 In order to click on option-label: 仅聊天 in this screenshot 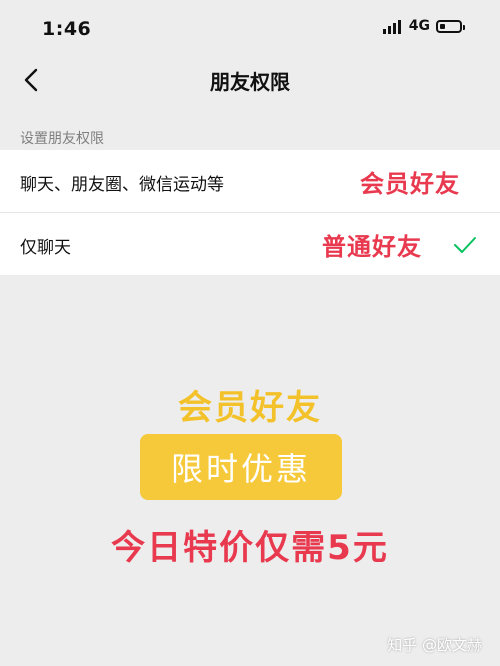, I will do `click(45, 248)`.